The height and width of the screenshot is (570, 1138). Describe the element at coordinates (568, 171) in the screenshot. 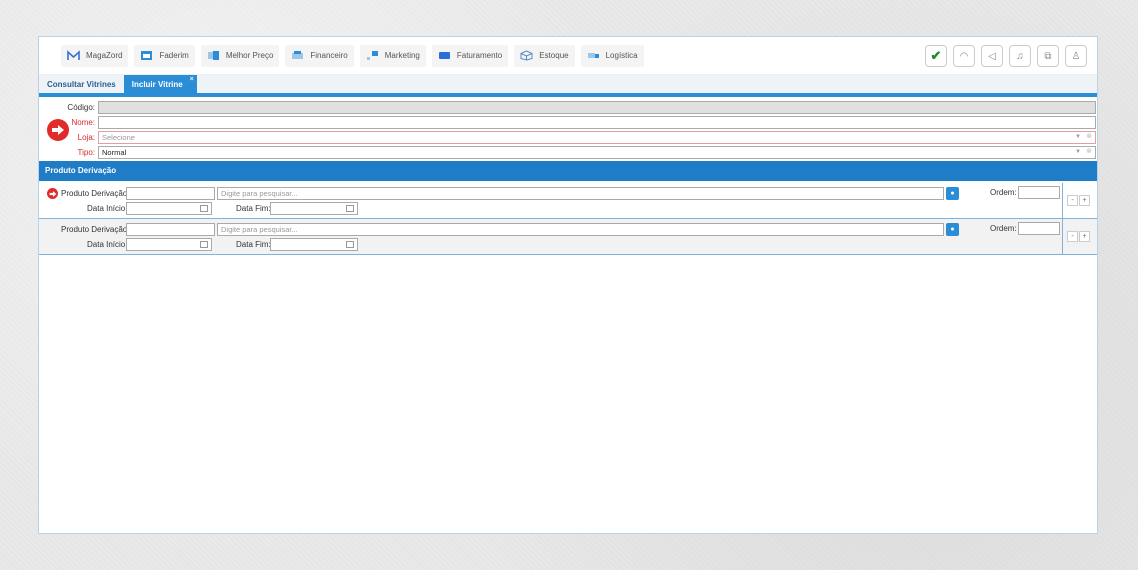

I see `section-title: Produto Derivação` at that location.